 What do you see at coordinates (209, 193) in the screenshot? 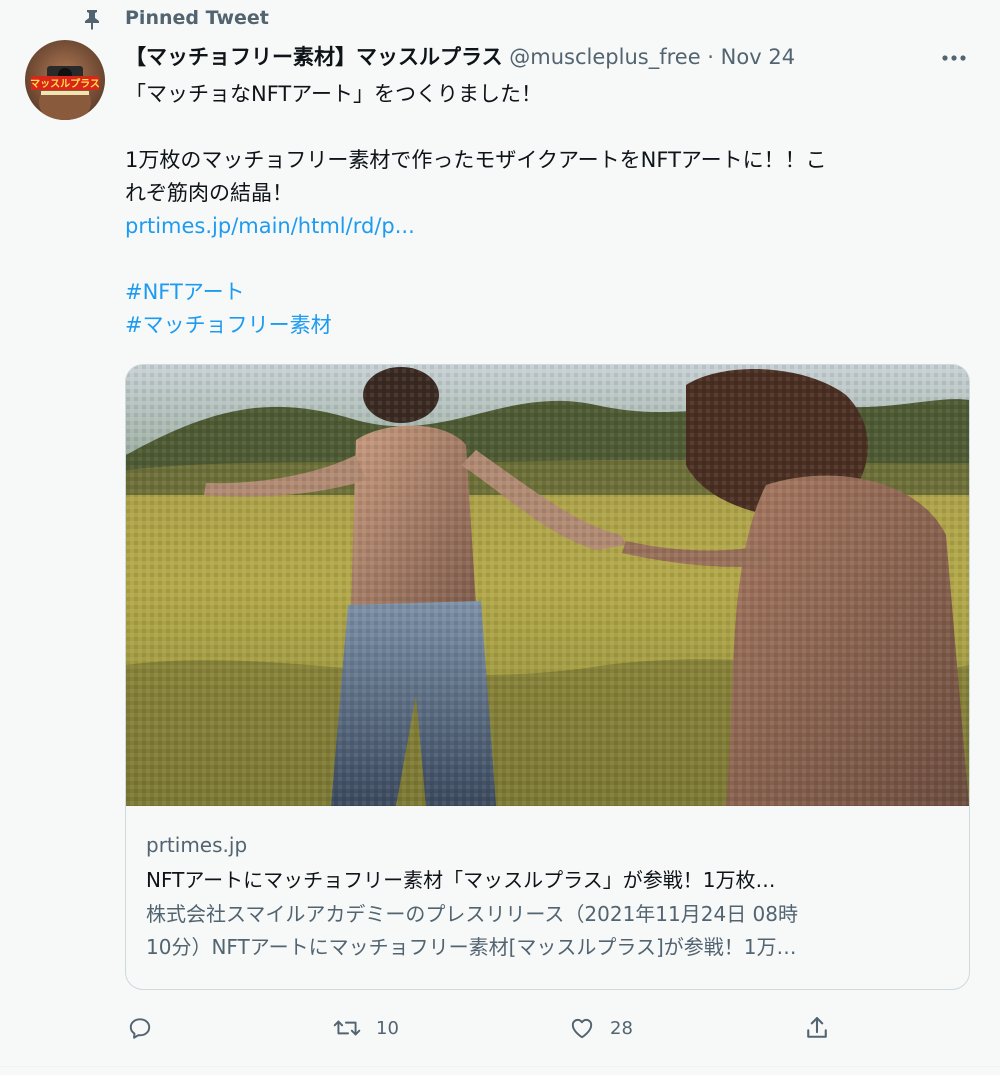
I see `tweet-text-line: れぞ筋肉の結晶！` at bounding box center [209, 193].